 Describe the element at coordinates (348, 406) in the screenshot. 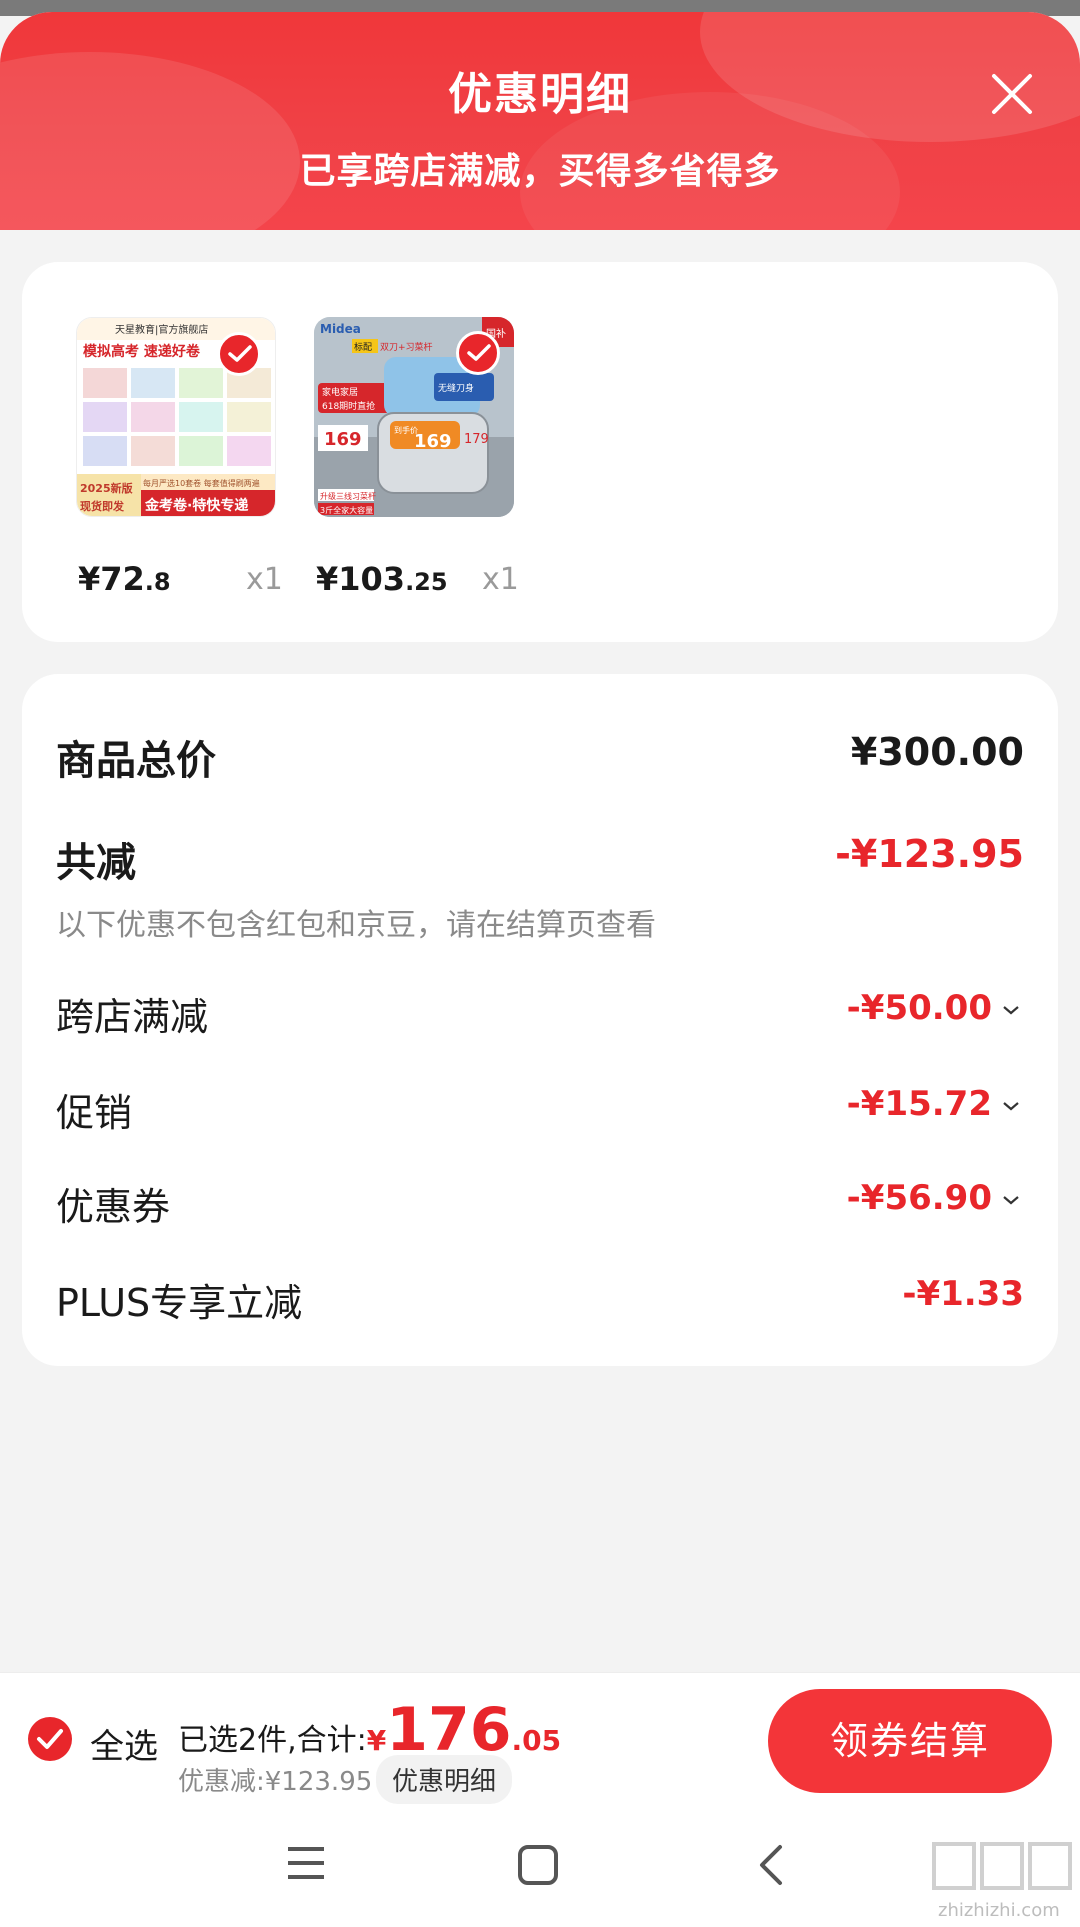

I see `thumb-flash-text: 618期时直抢` at that location.